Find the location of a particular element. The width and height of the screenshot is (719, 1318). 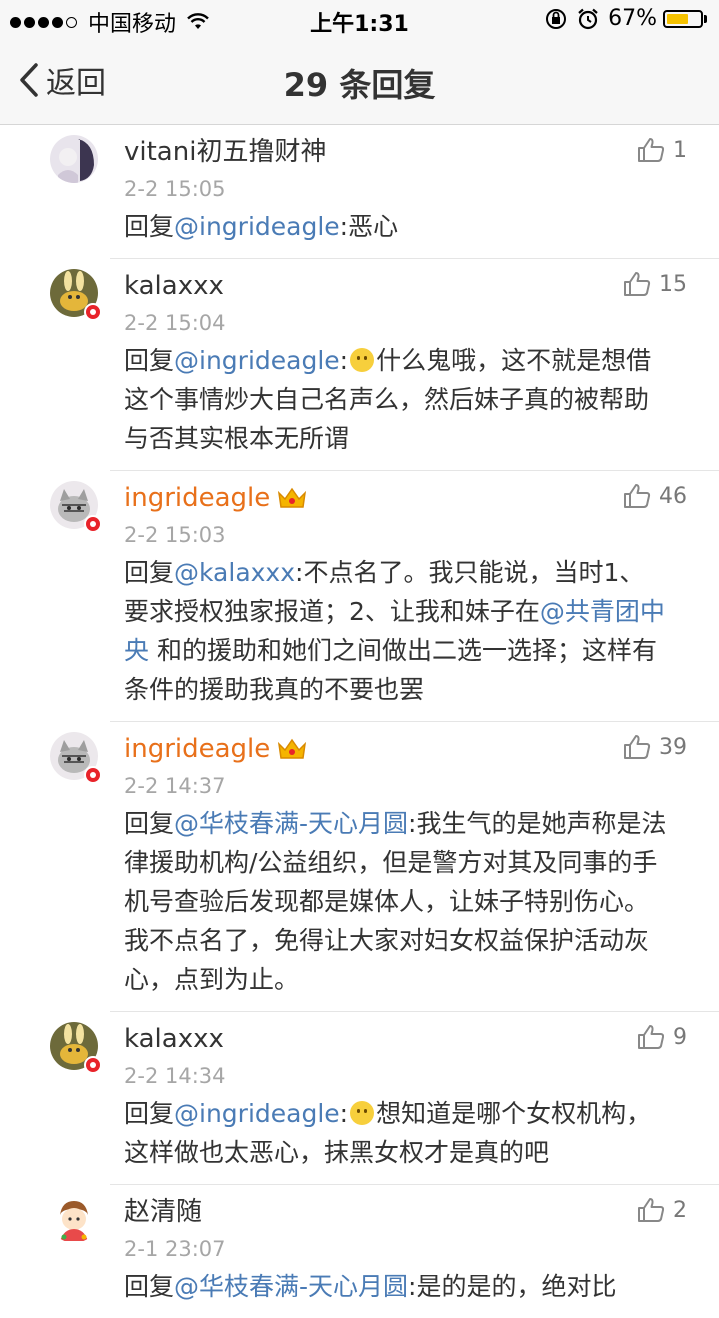

like-button: 2 is located at coordinates (662, 1210).